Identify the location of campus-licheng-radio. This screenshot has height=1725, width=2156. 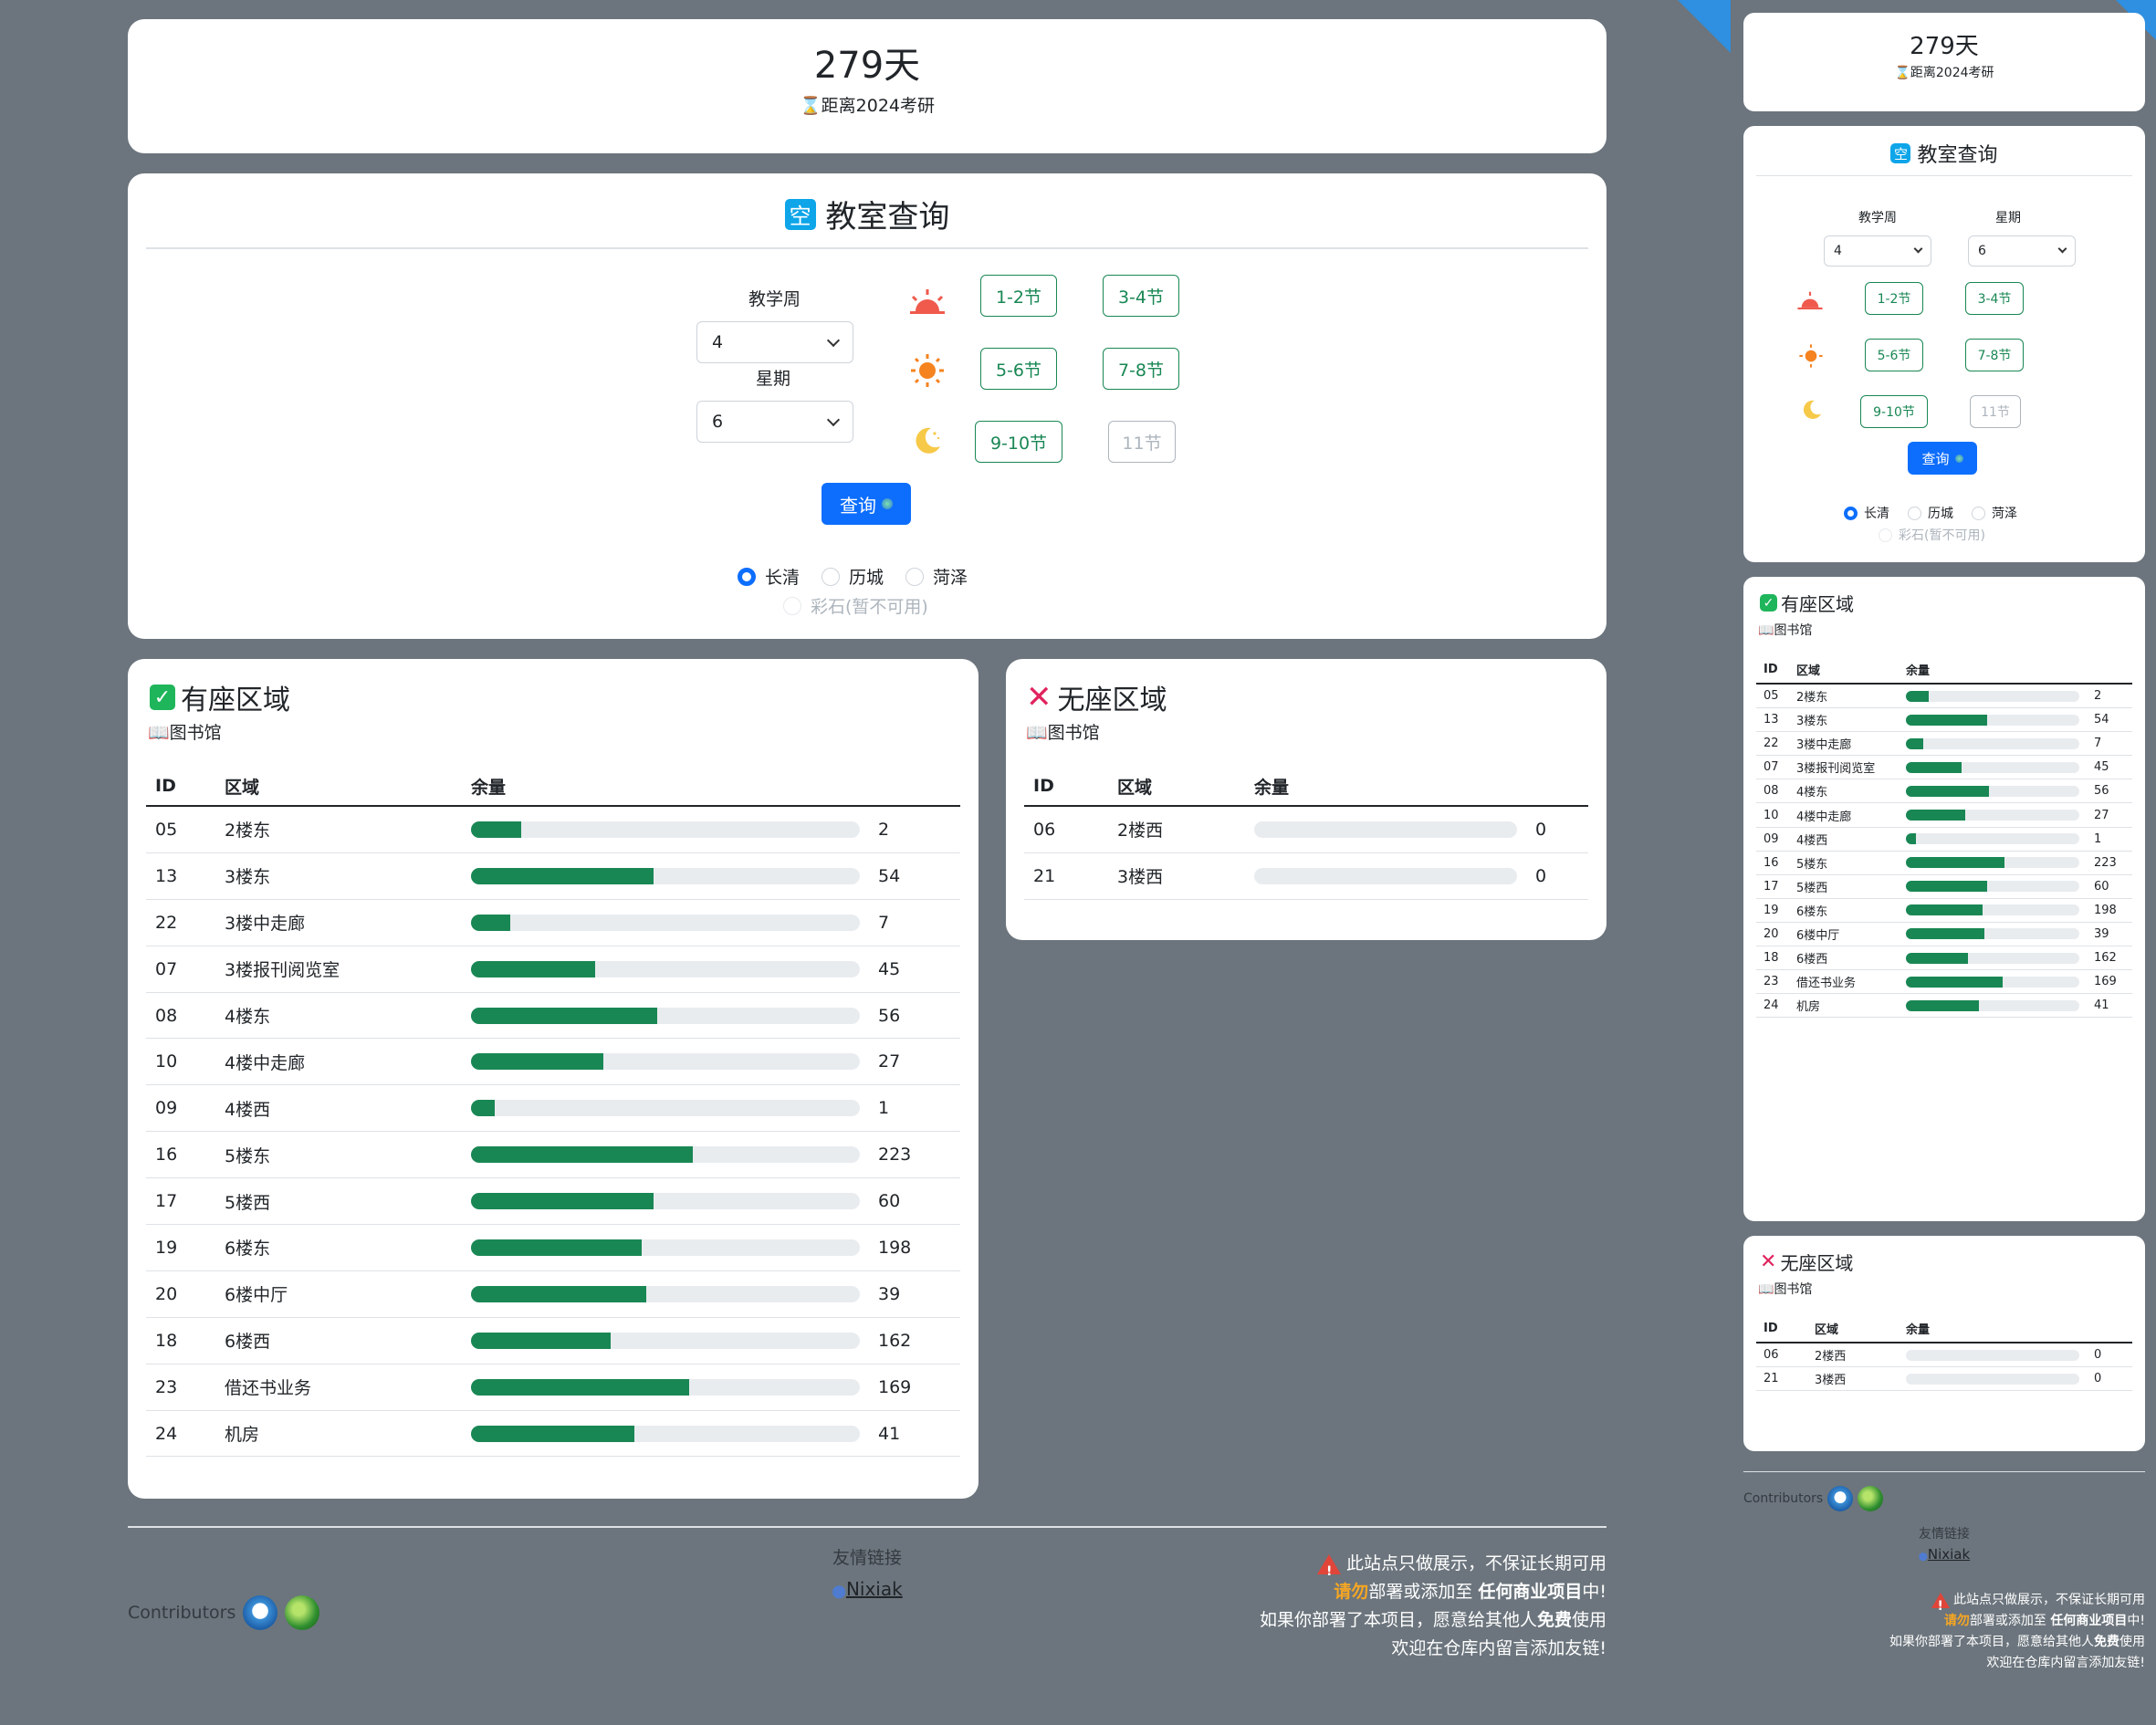
(832, 576).